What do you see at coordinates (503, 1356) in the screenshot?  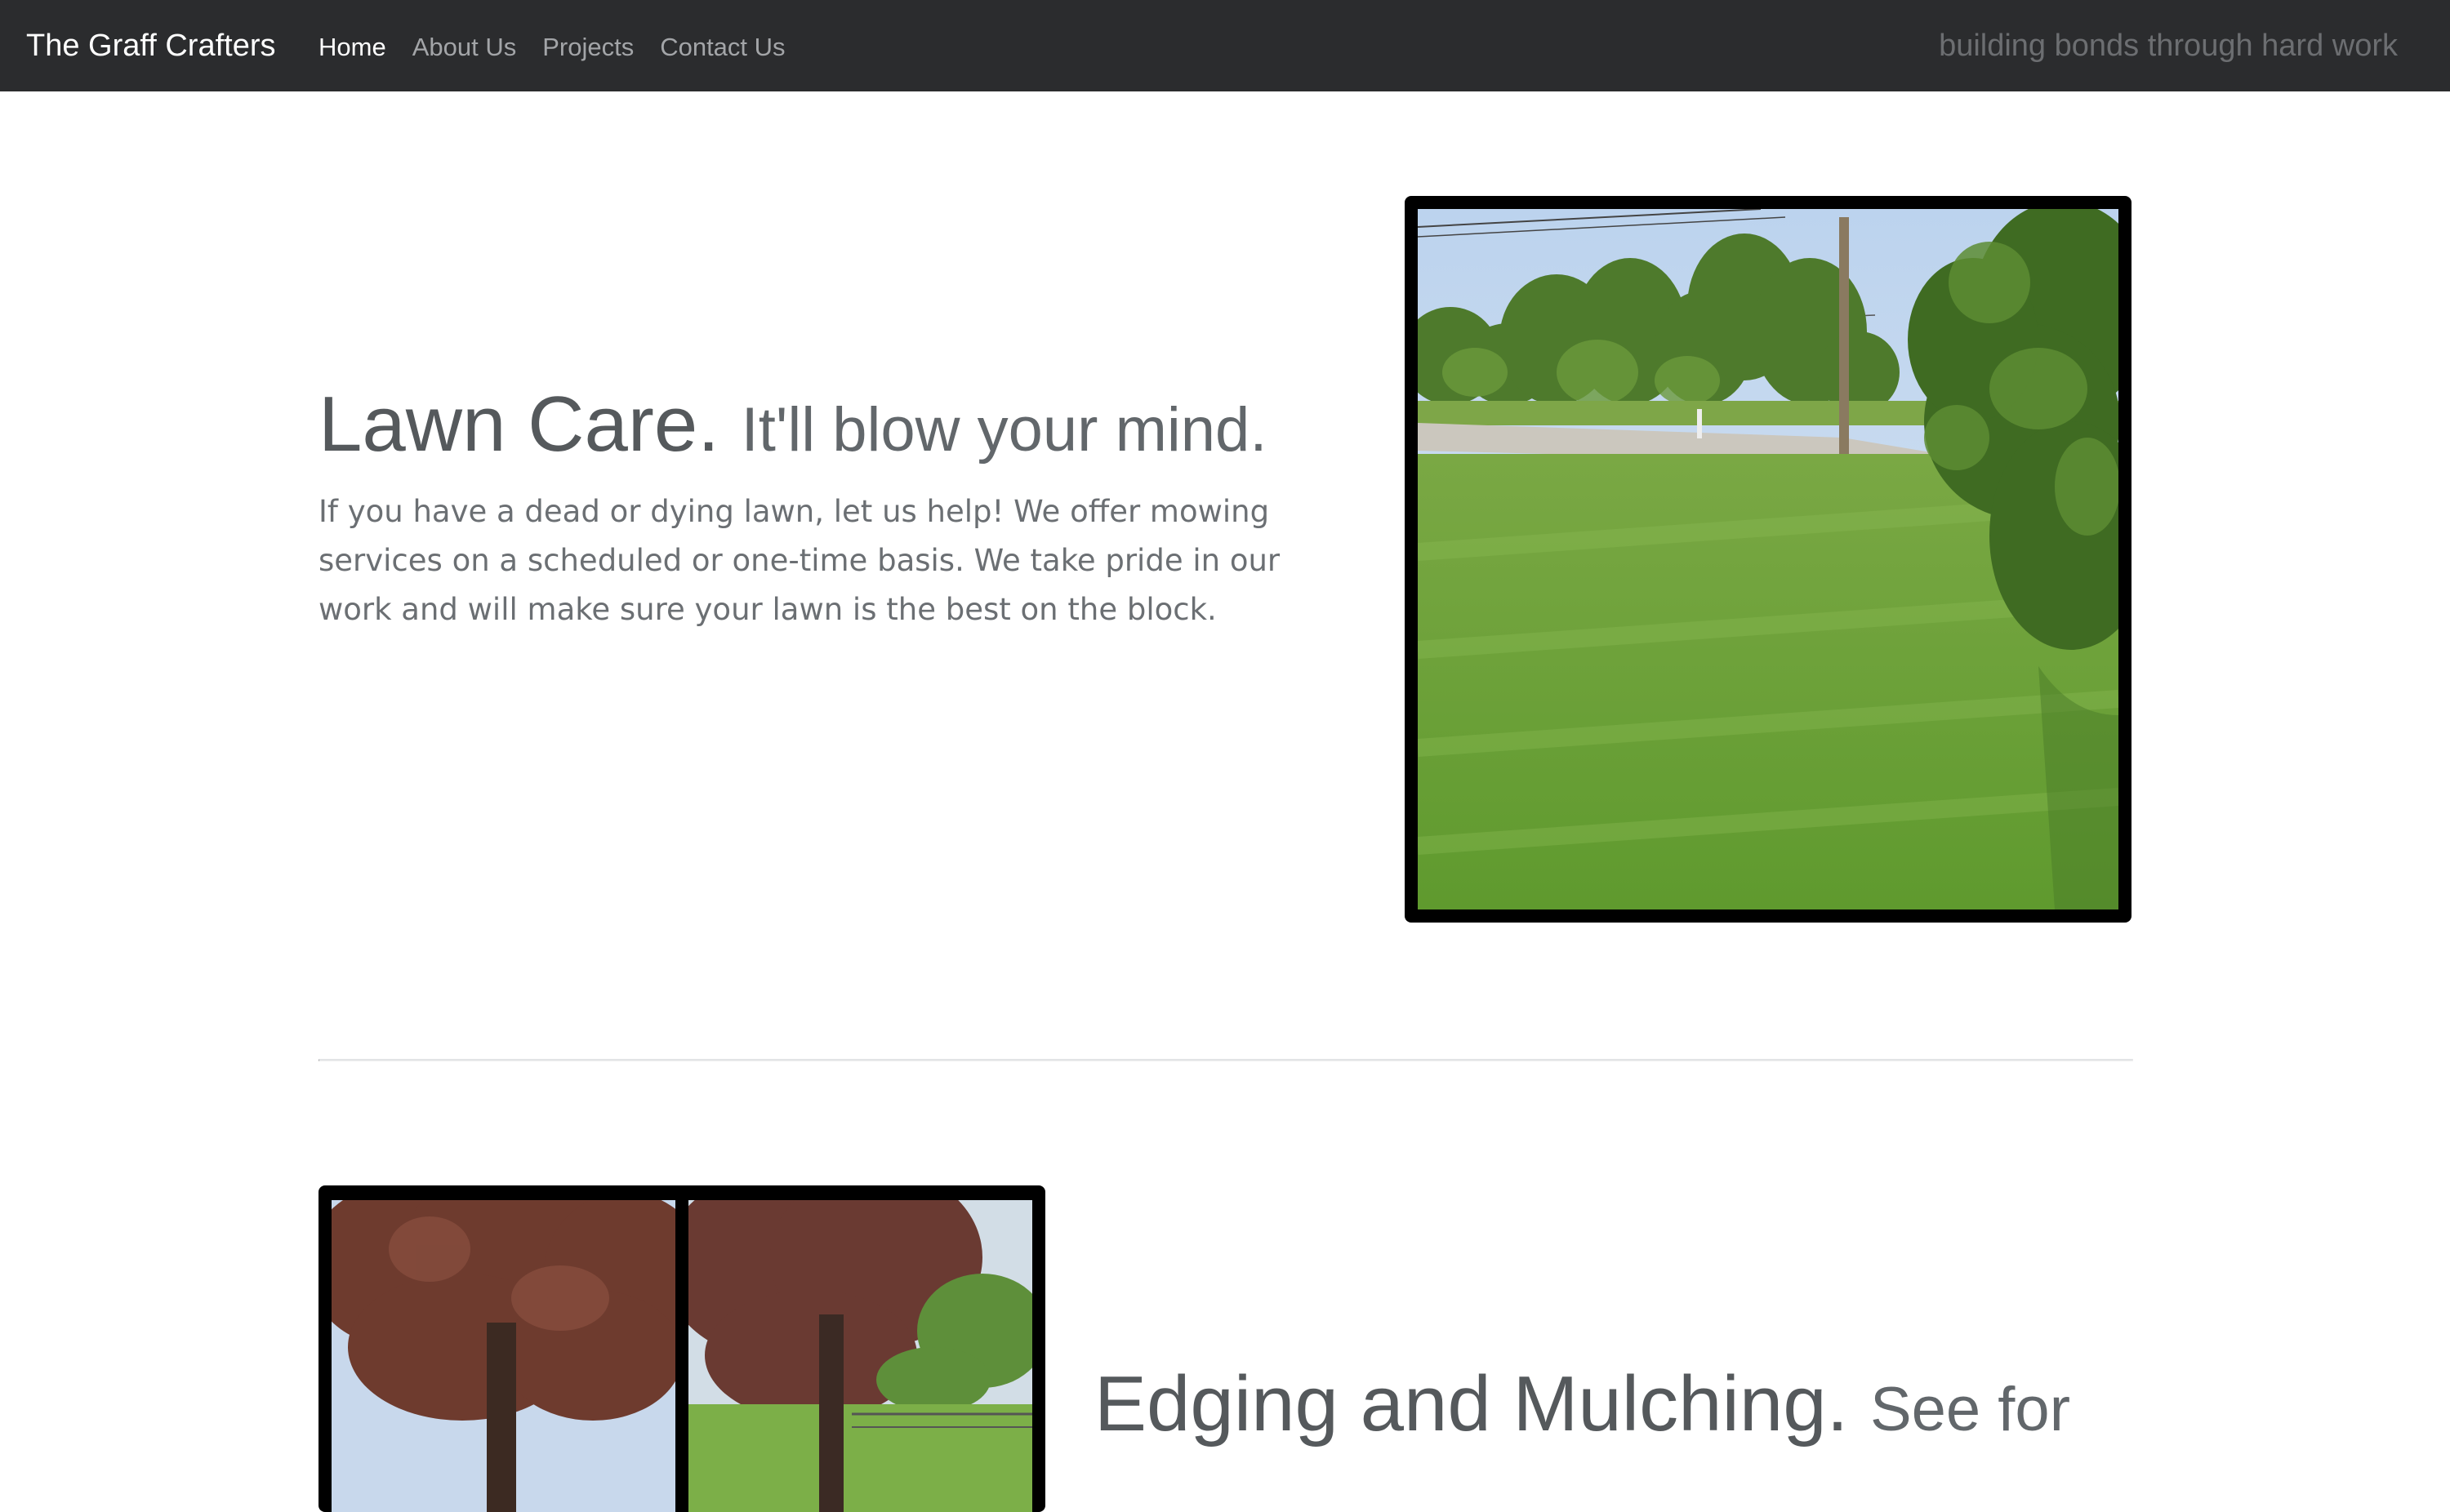 I see `tree-photo-left` at bounding box center [503, 1356].